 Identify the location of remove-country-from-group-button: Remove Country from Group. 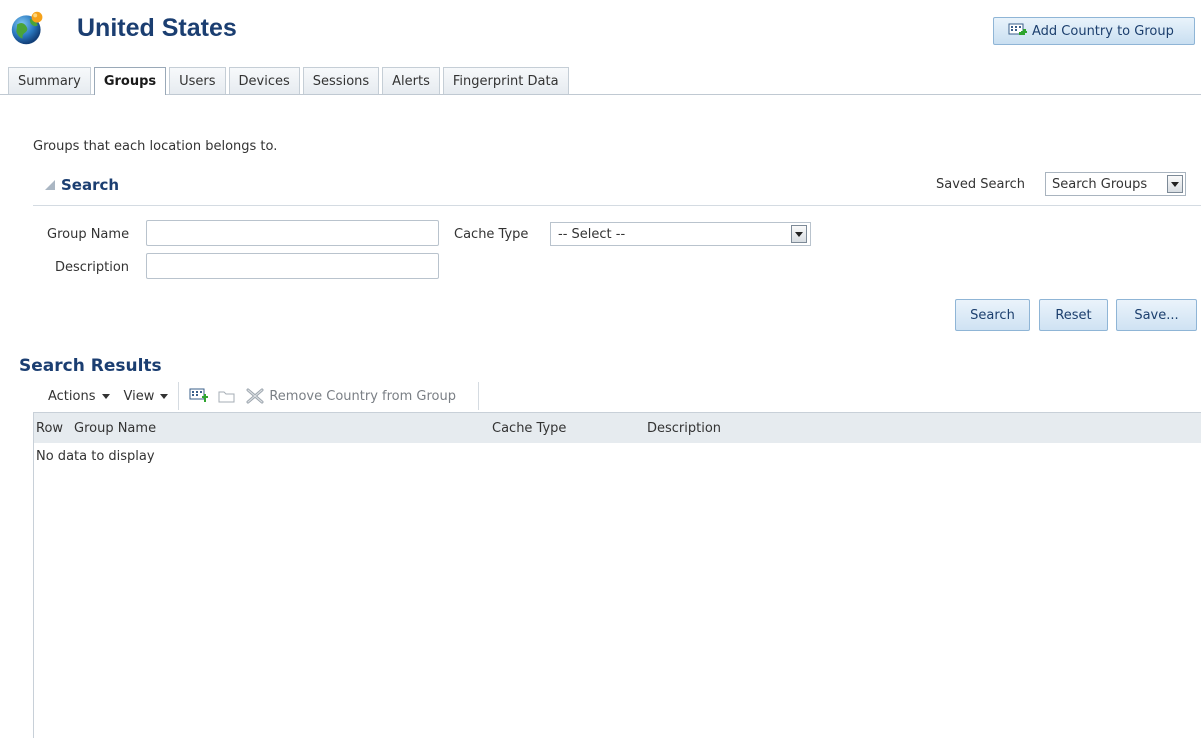
(350, 396).